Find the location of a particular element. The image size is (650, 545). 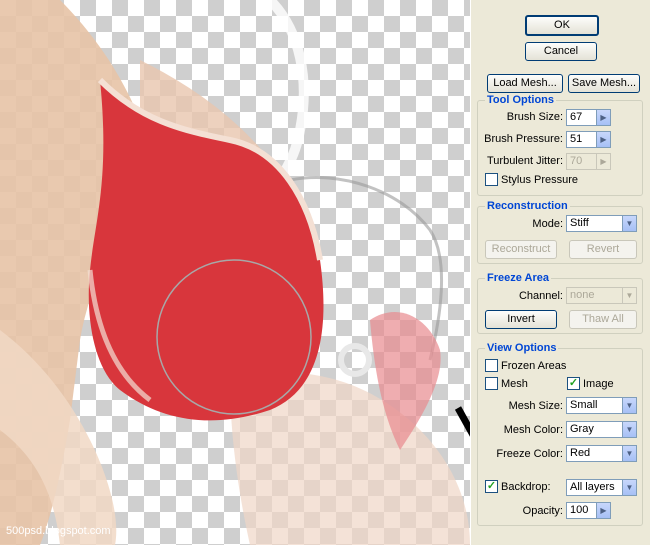

thaw-all-button: Thaw All is located at coordinates (603, 319).